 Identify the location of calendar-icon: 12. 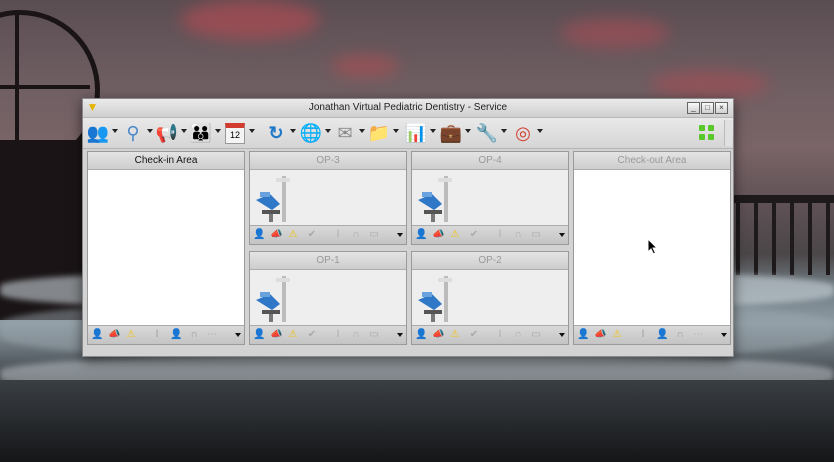
(235, 133).